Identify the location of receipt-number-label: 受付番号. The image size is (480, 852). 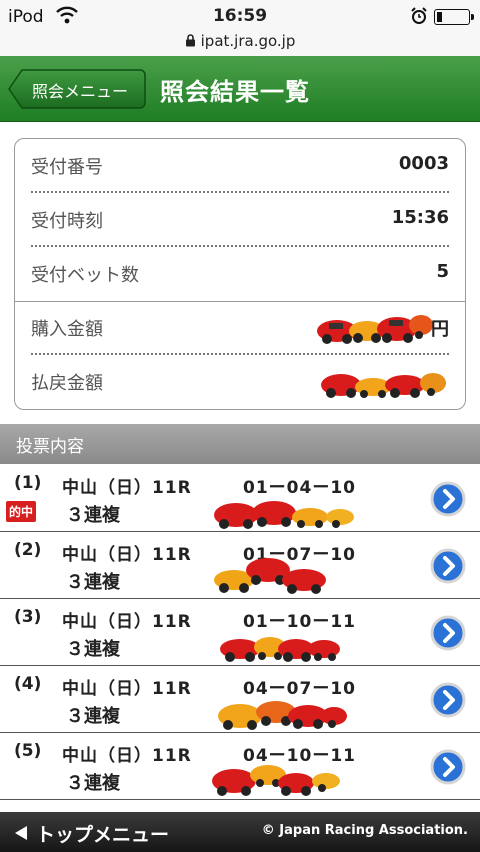
(67, 167).